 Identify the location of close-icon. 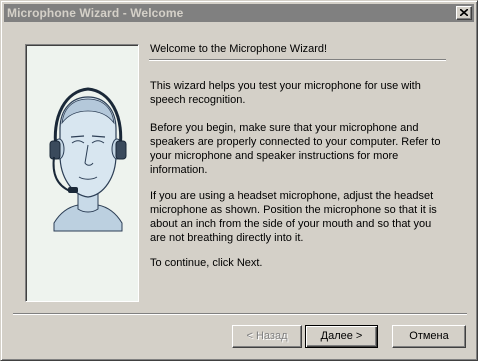
(464, 12).